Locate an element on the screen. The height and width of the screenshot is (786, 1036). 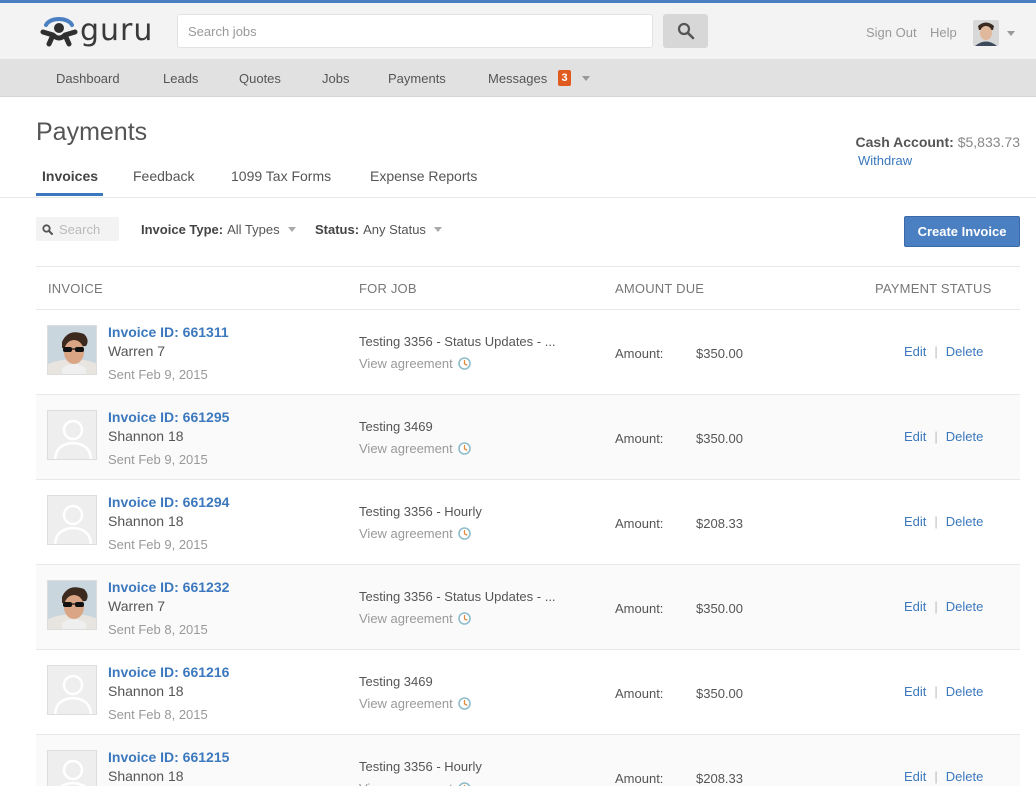
sent-date: Sent Feb 9, 2015 is located at coordinates (158, 374).